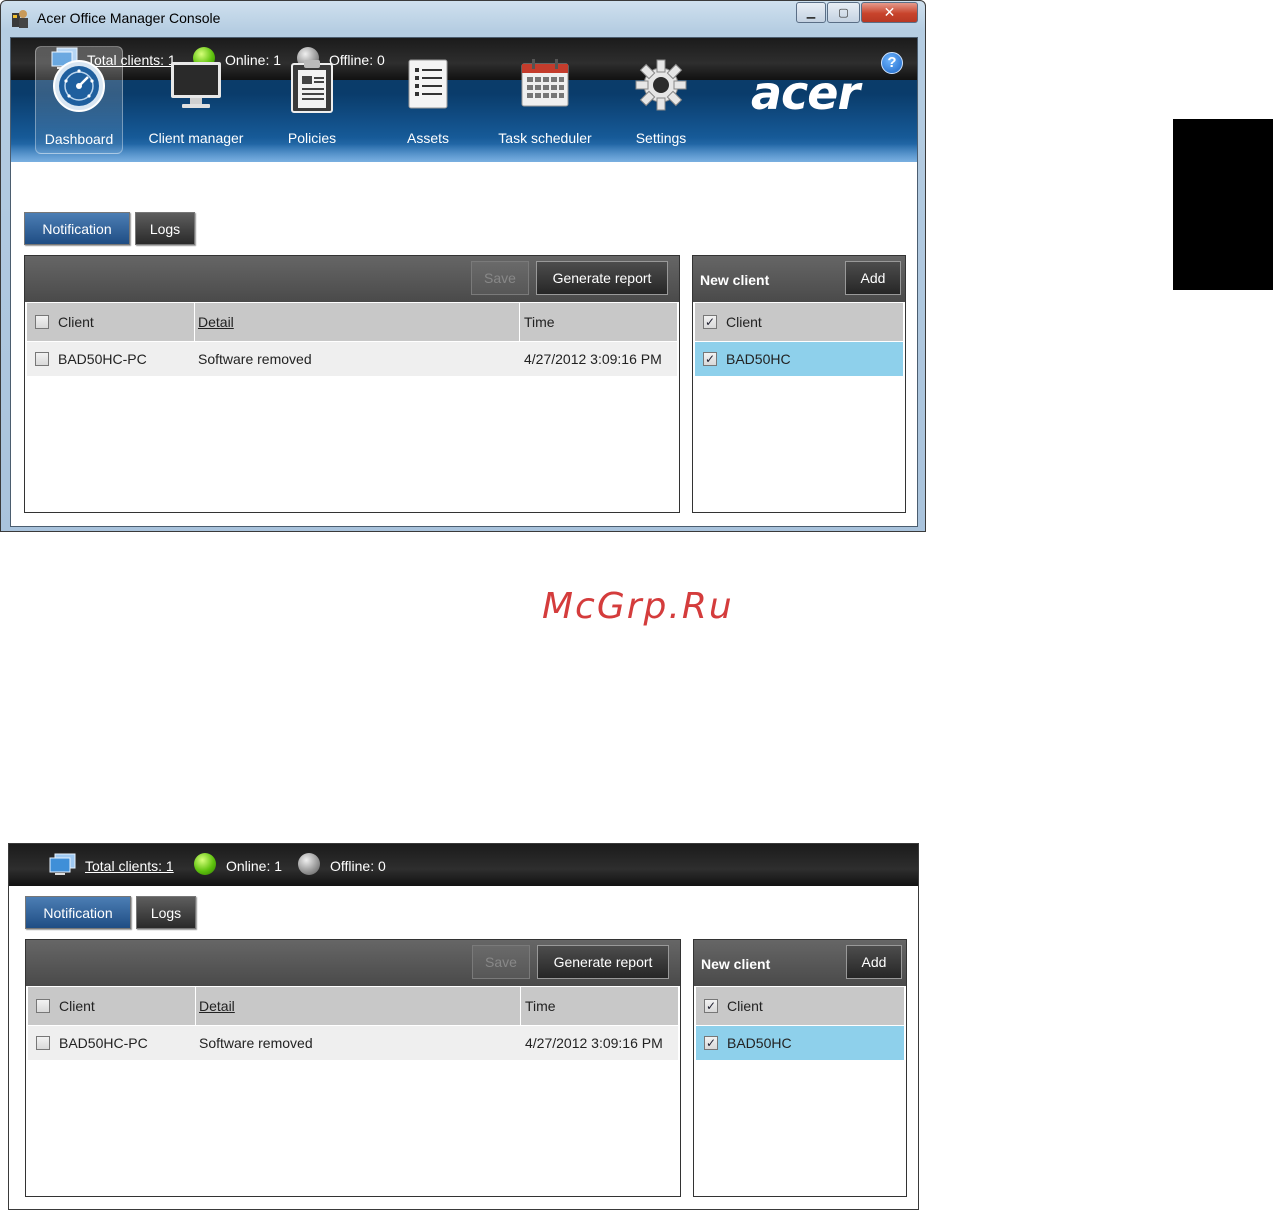 The width and height of the screenshot is (1273, 1210). I want to click on monitor-icon, so click(196, 85).